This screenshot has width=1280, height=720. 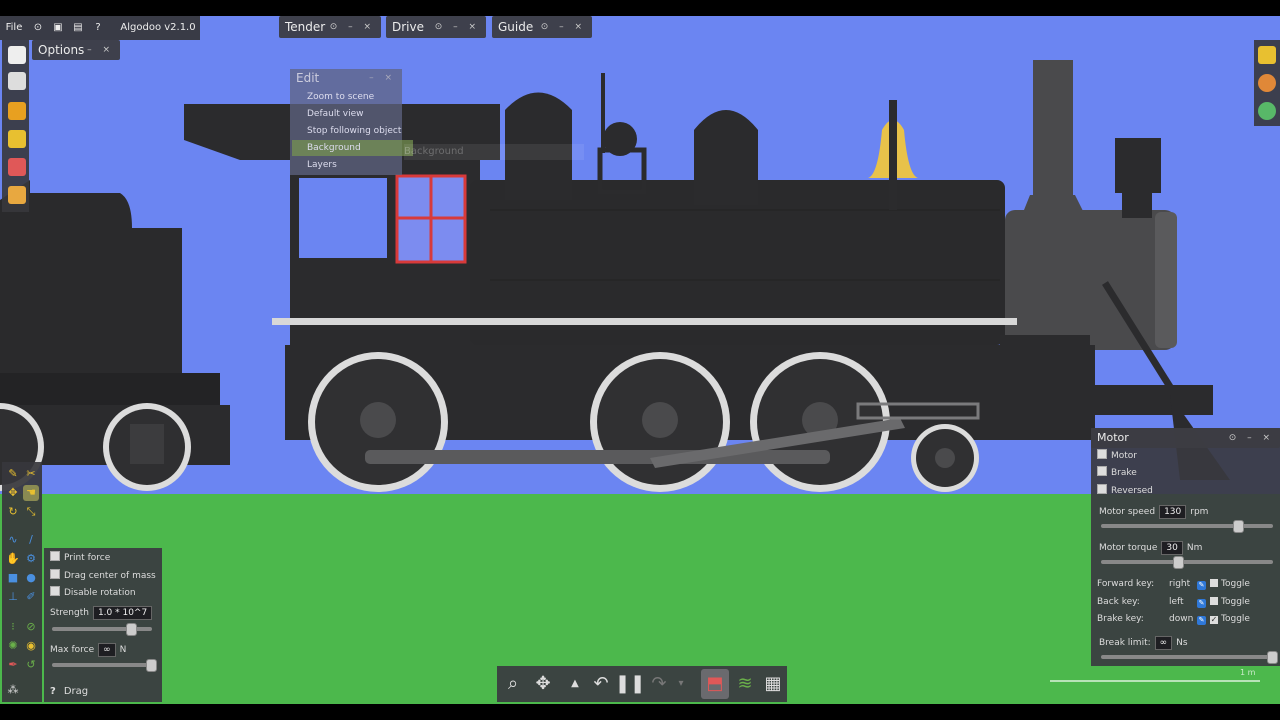 What do you see at coordinates (13, 559) in the screenshot?
I see `hand-tool-icon: ✋` at bounding box center [13, 559].